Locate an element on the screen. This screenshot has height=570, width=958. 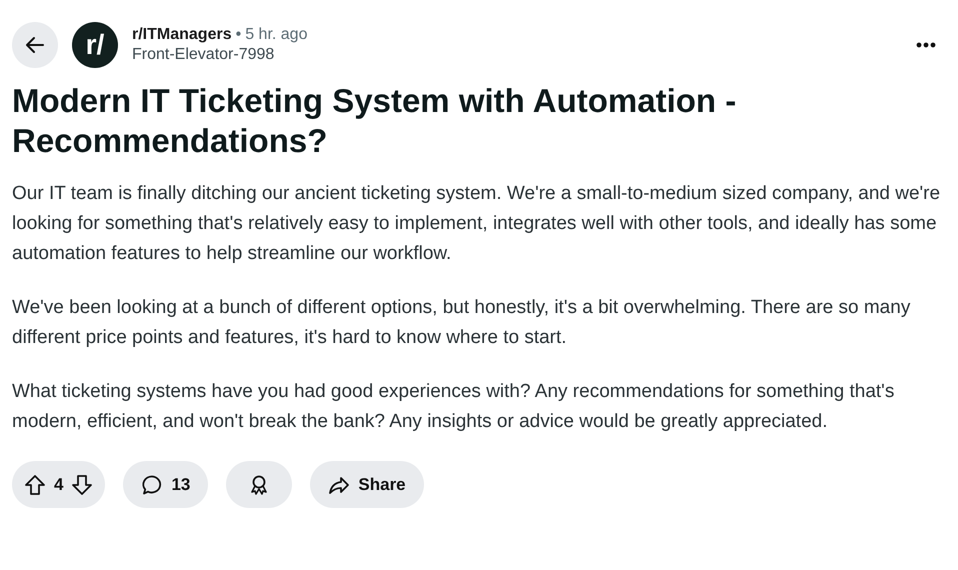
vote-count: 4 is located at coordinates (59, 484).